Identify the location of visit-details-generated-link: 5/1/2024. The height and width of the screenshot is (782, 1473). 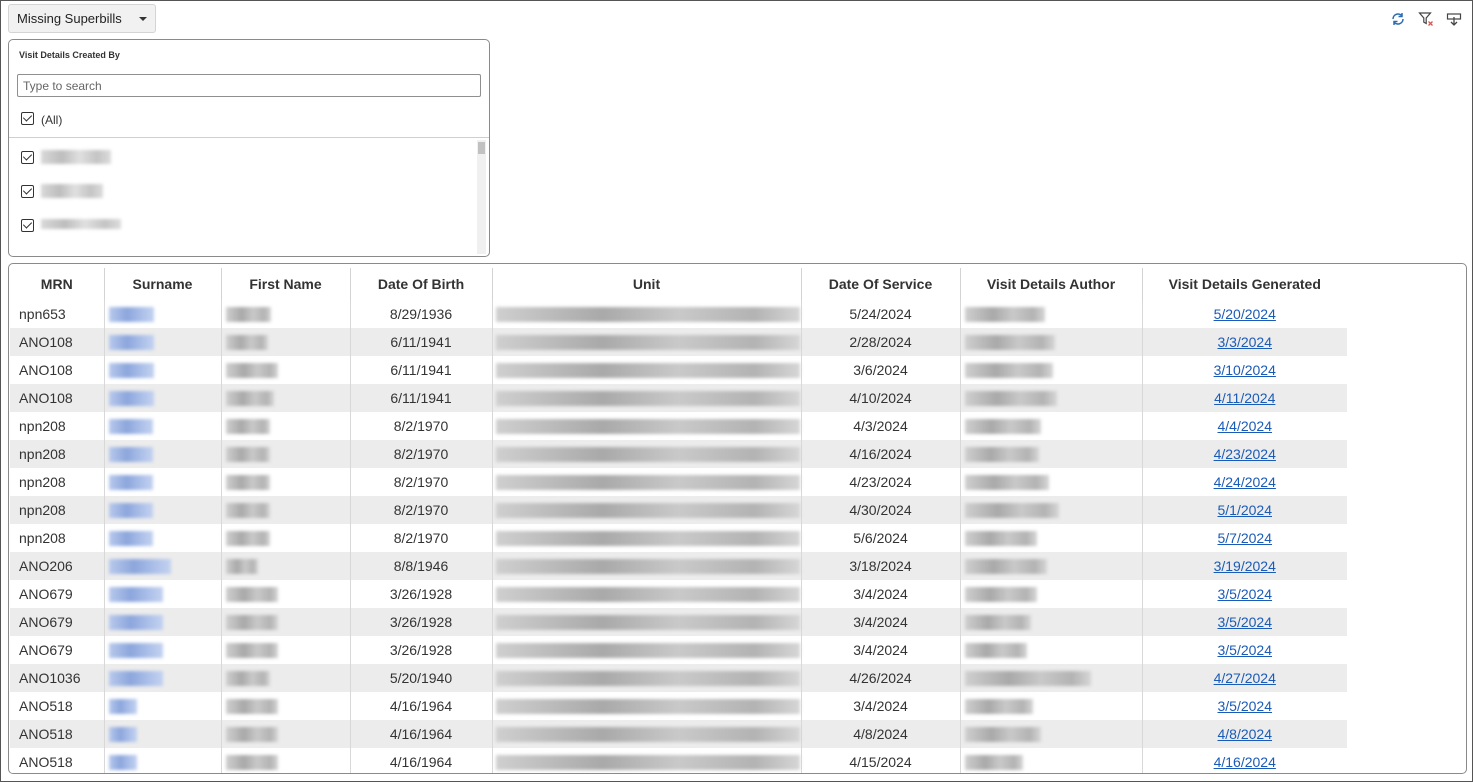
(1245, 510).